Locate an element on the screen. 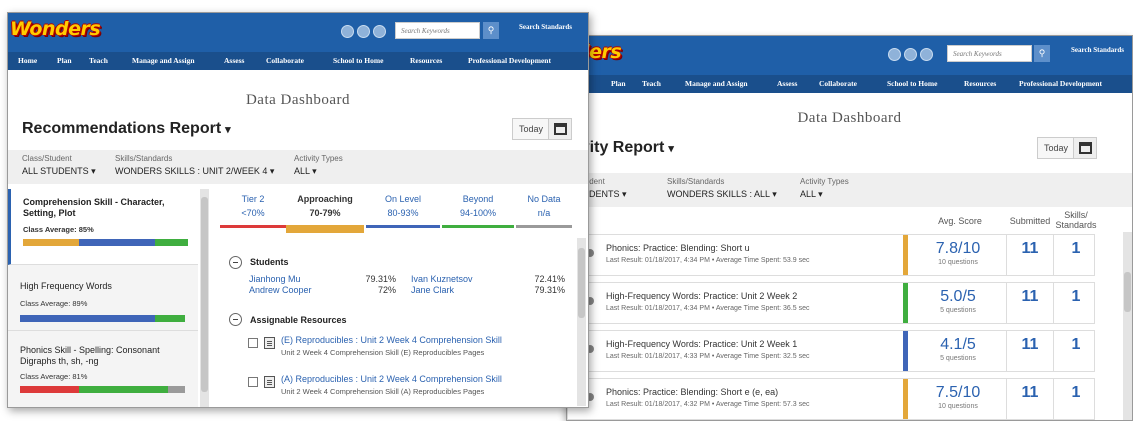  collapse-resources-icon is located at coordinates (235, 319).